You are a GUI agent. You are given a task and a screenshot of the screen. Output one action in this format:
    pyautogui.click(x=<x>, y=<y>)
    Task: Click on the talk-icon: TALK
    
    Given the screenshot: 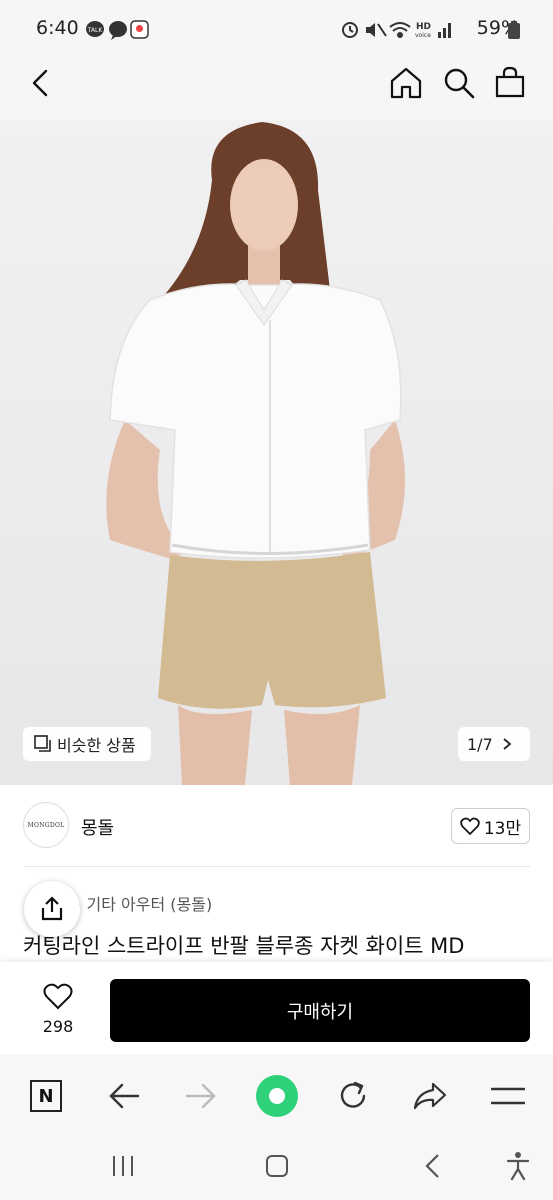 What is the action you would take?
    pyautogui.click(x=95, y=29)
    